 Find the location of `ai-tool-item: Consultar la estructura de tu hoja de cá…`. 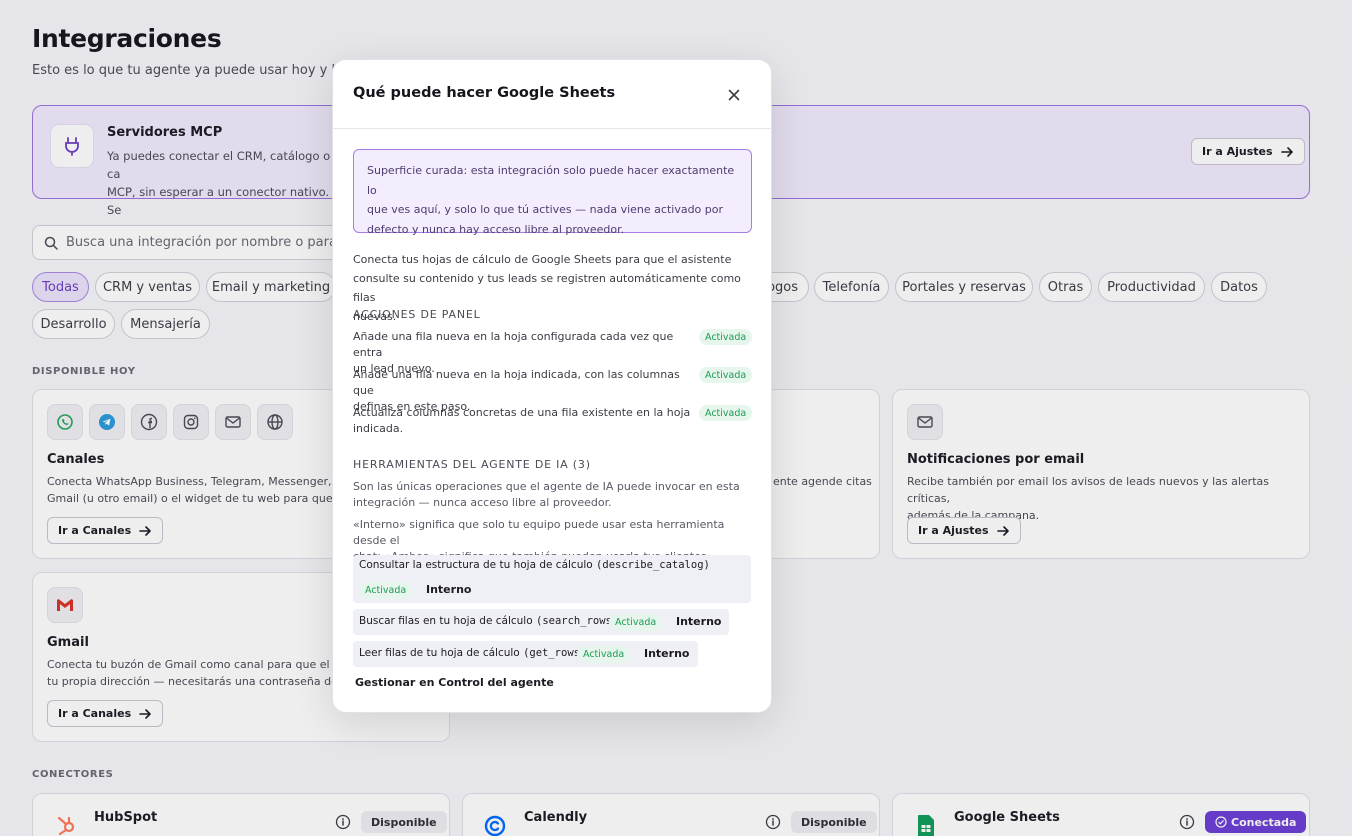

ai-tool-item: Consultar la estructura de tu hoja de cá… is located at coordinates (552, 579).